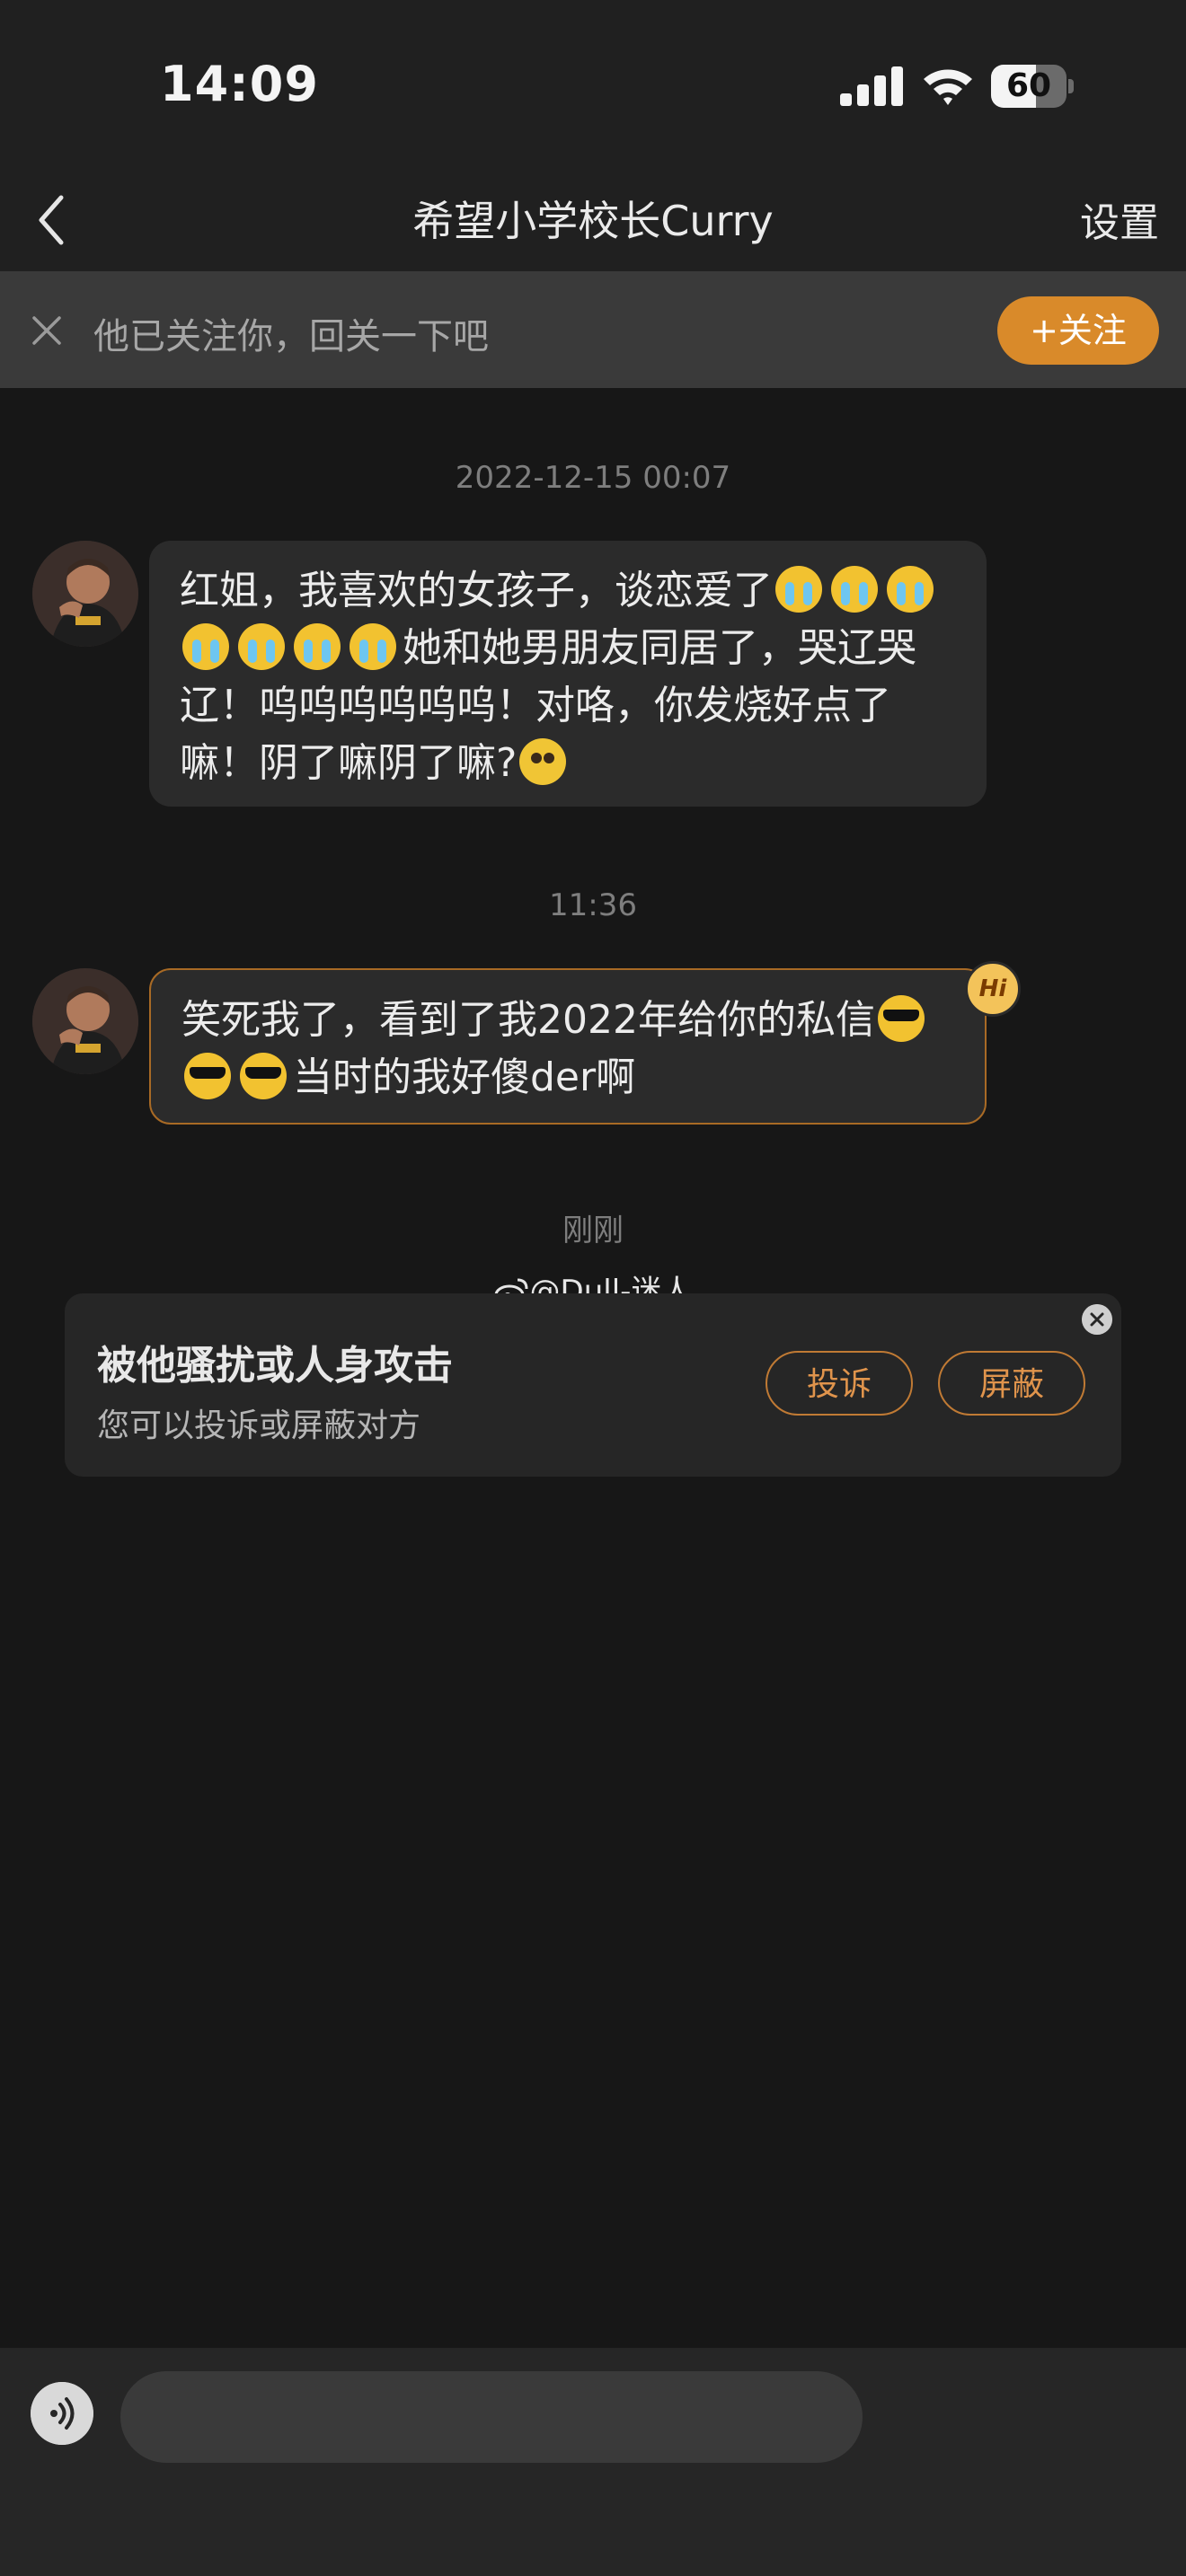 This screenshot has width=1186, height=2576. What do you see at coordinates (839, 1383) in the screenshot?
I see `report-button: 投诉` at bounding box center [839, 1383].